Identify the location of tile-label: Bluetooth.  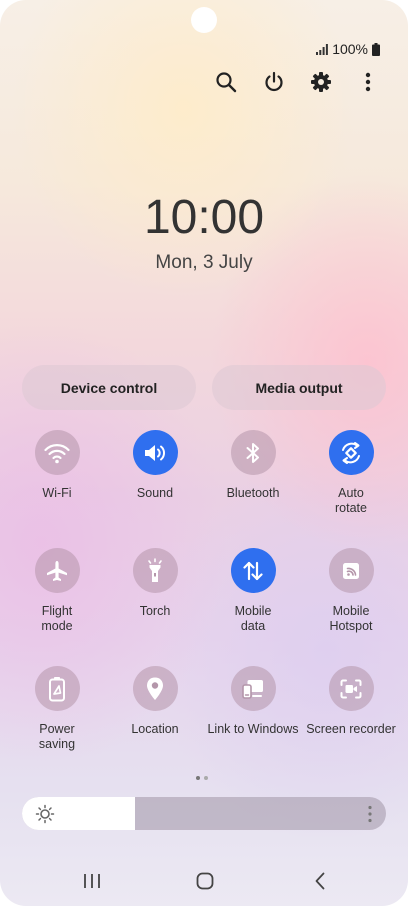
(253, 493).